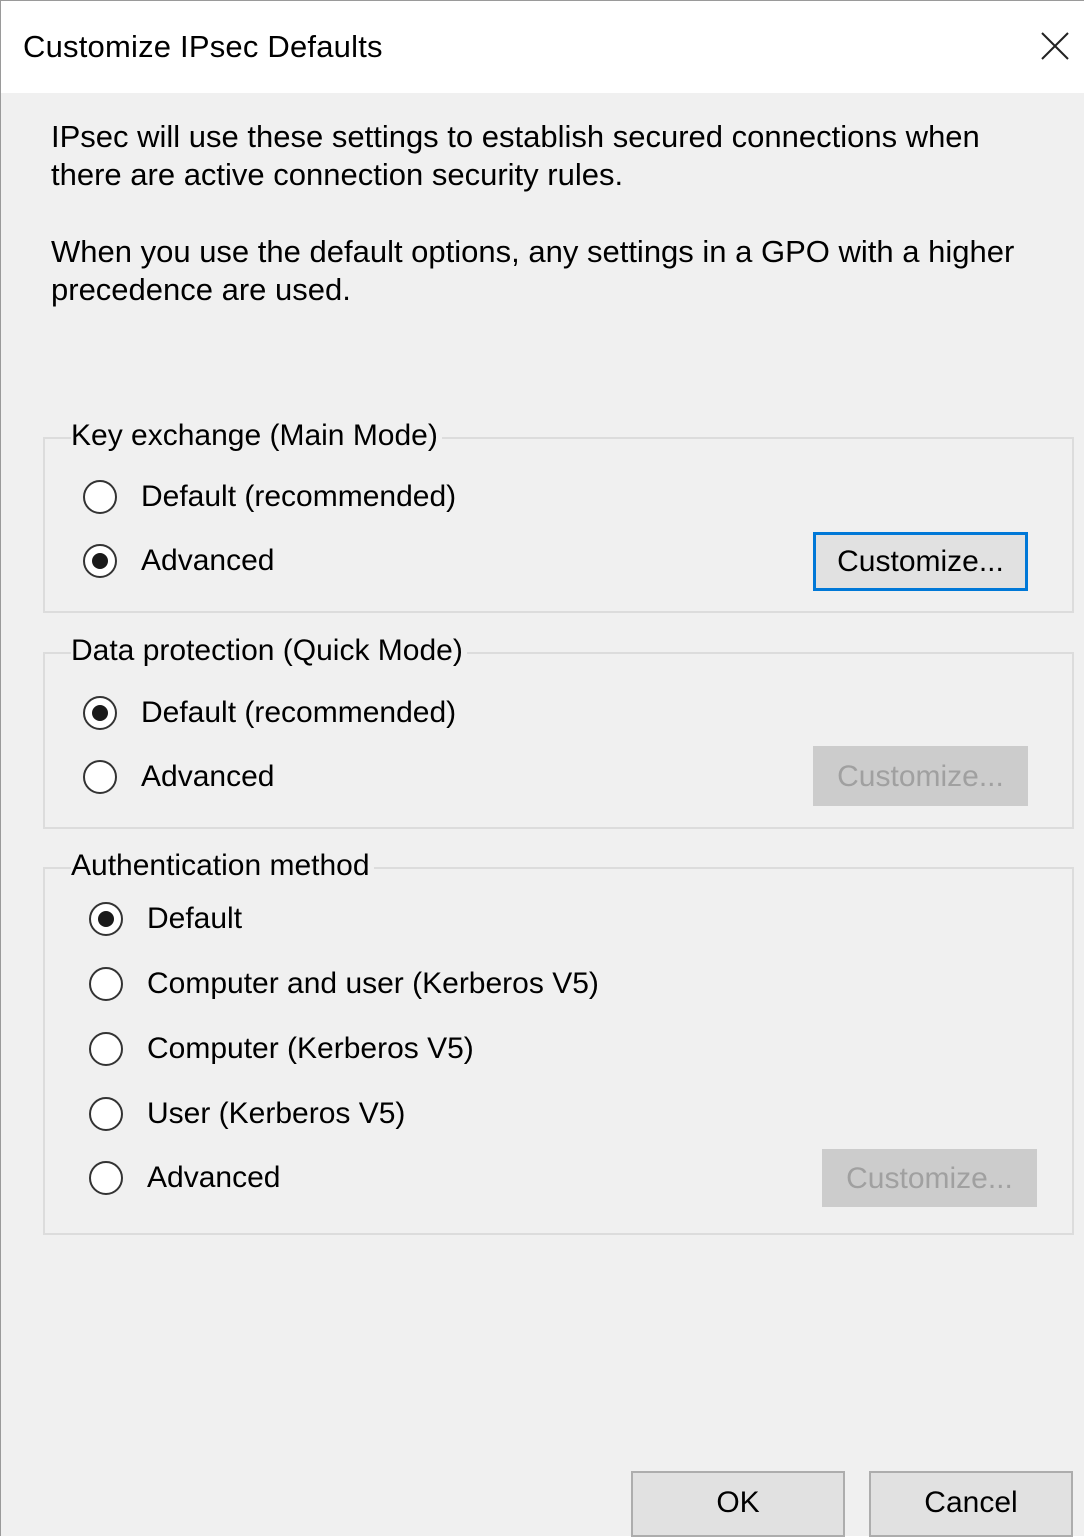 The image size is (1084, 1537). What do you see at coordinates (256, 436) in the screenshot?
I see `key-exchange-legend: Key exchange (Main Mode)` at bounding box center [256, 436].